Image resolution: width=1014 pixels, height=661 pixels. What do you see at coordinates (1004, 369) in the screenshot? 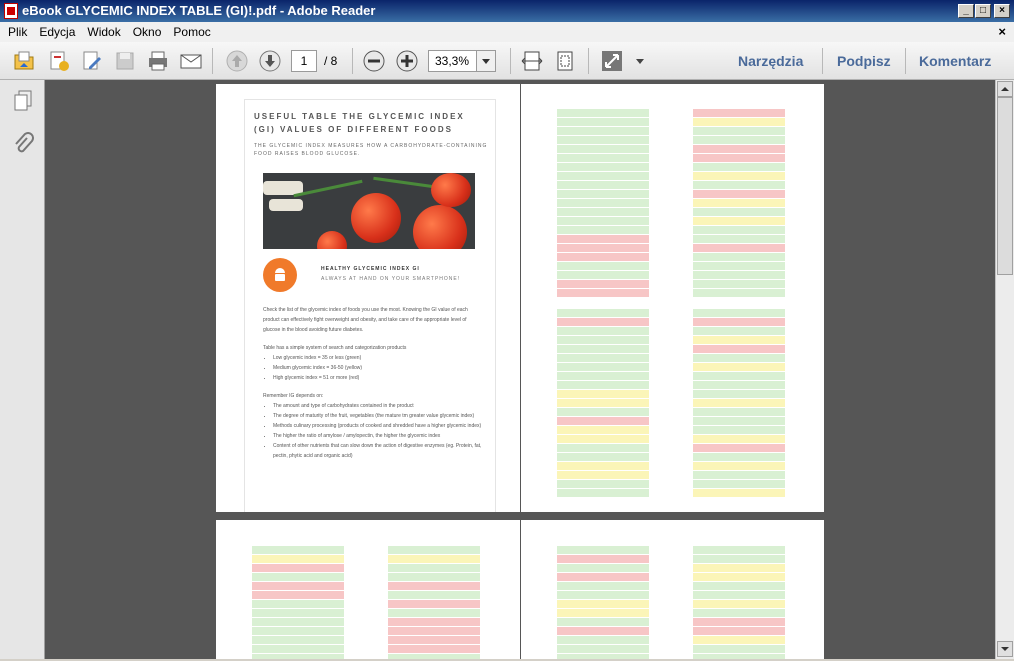
I see `vertical-scrollbar` at bounding box center [1004, 369].